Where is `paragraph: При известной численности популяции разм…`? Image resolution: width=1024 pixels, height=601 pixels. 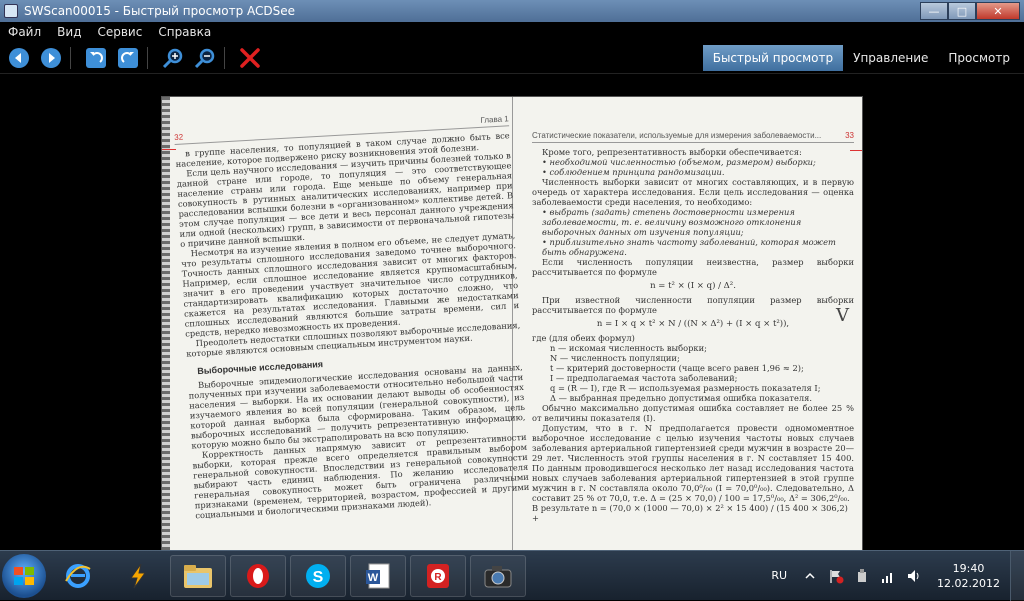
paragraph: При известной численности популяции разм… is located at coordinates (693, 305).